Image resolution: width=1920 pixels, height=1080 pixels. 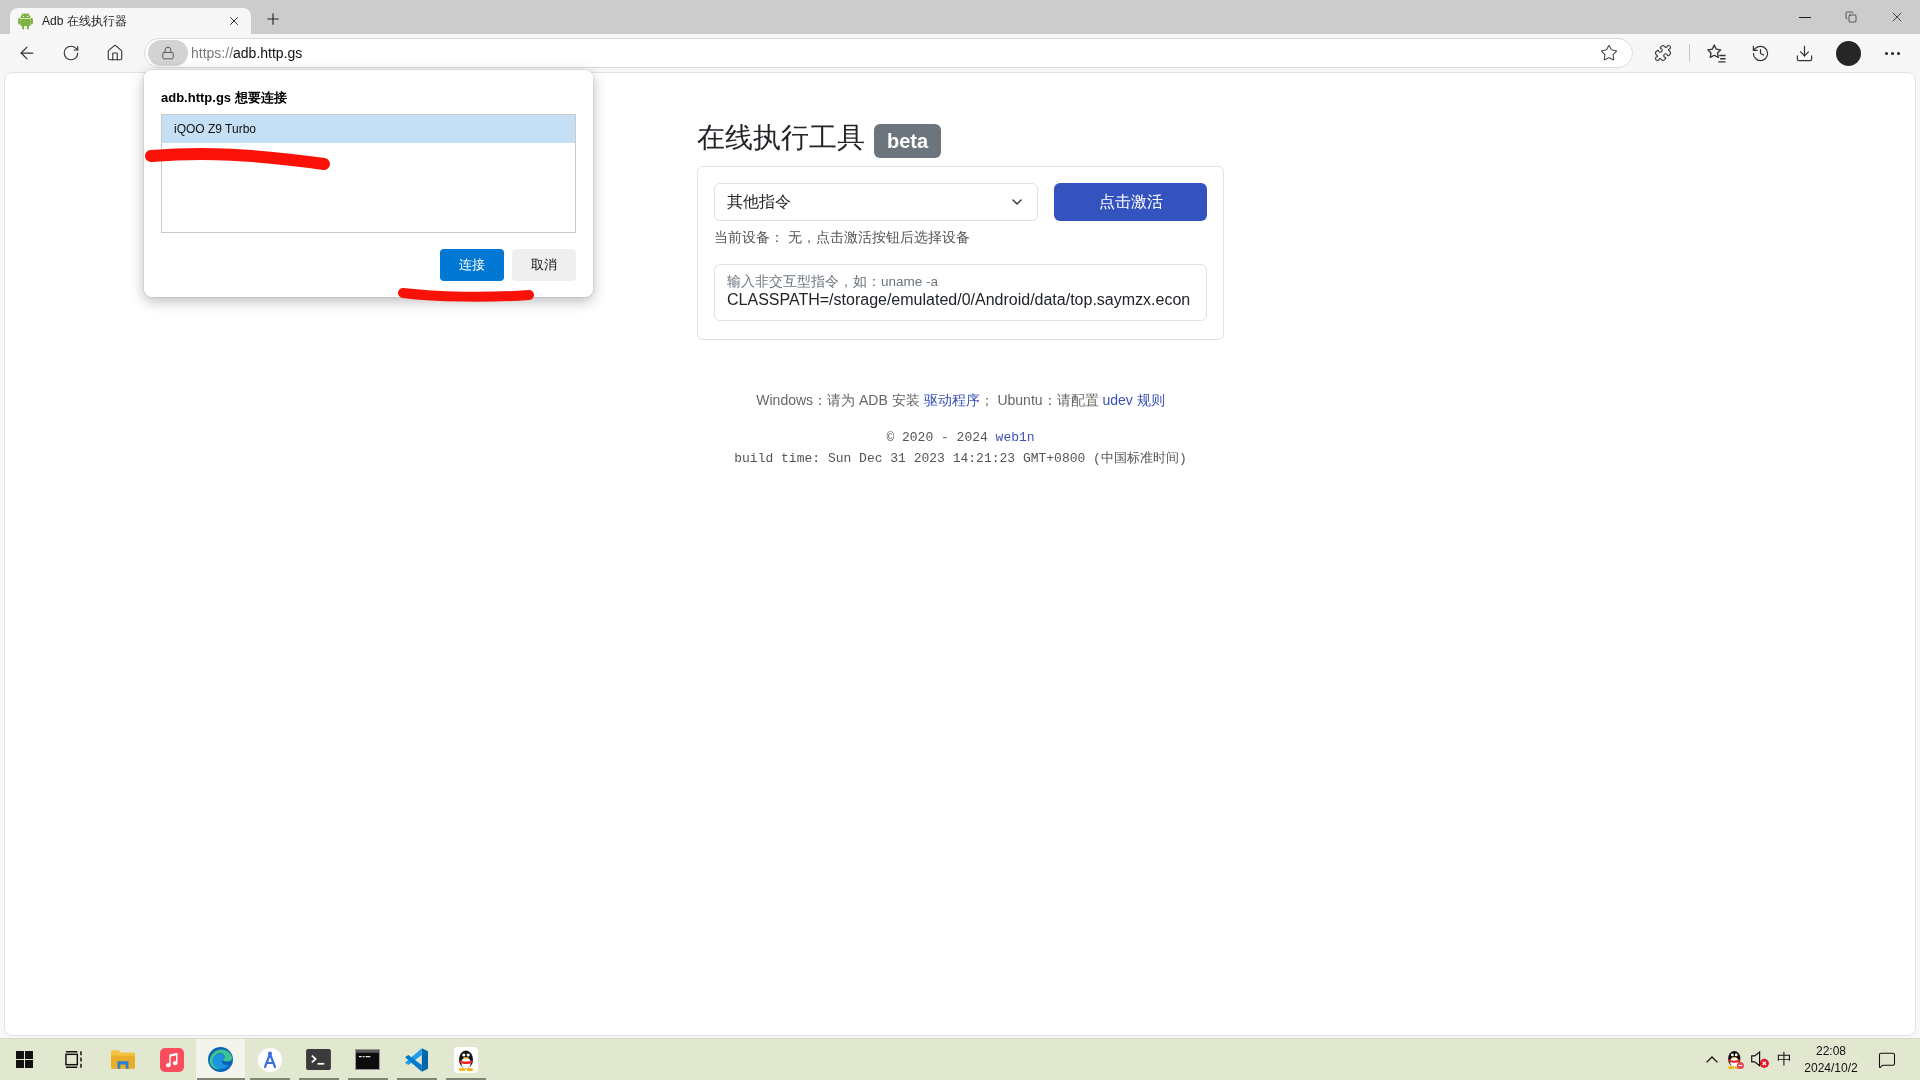 What do you see at coordinates (1887, 1059) in the screenshot?
I see `notification-icon` at bounding box center [1887, 1059].